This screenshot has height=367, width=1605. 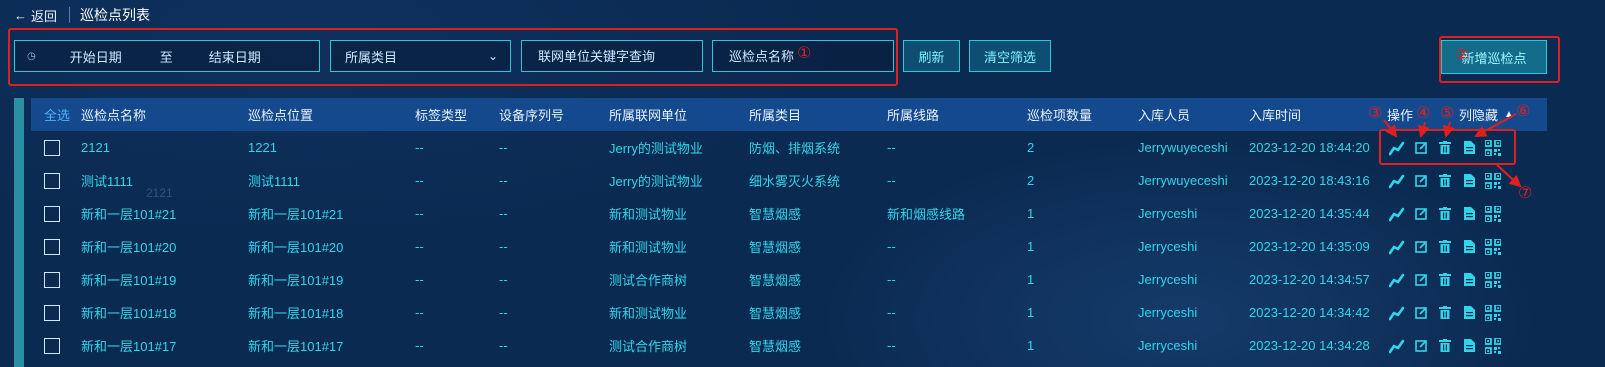 I want to click on annotation-number-6: ⑥, so click(x=1523, y=111).